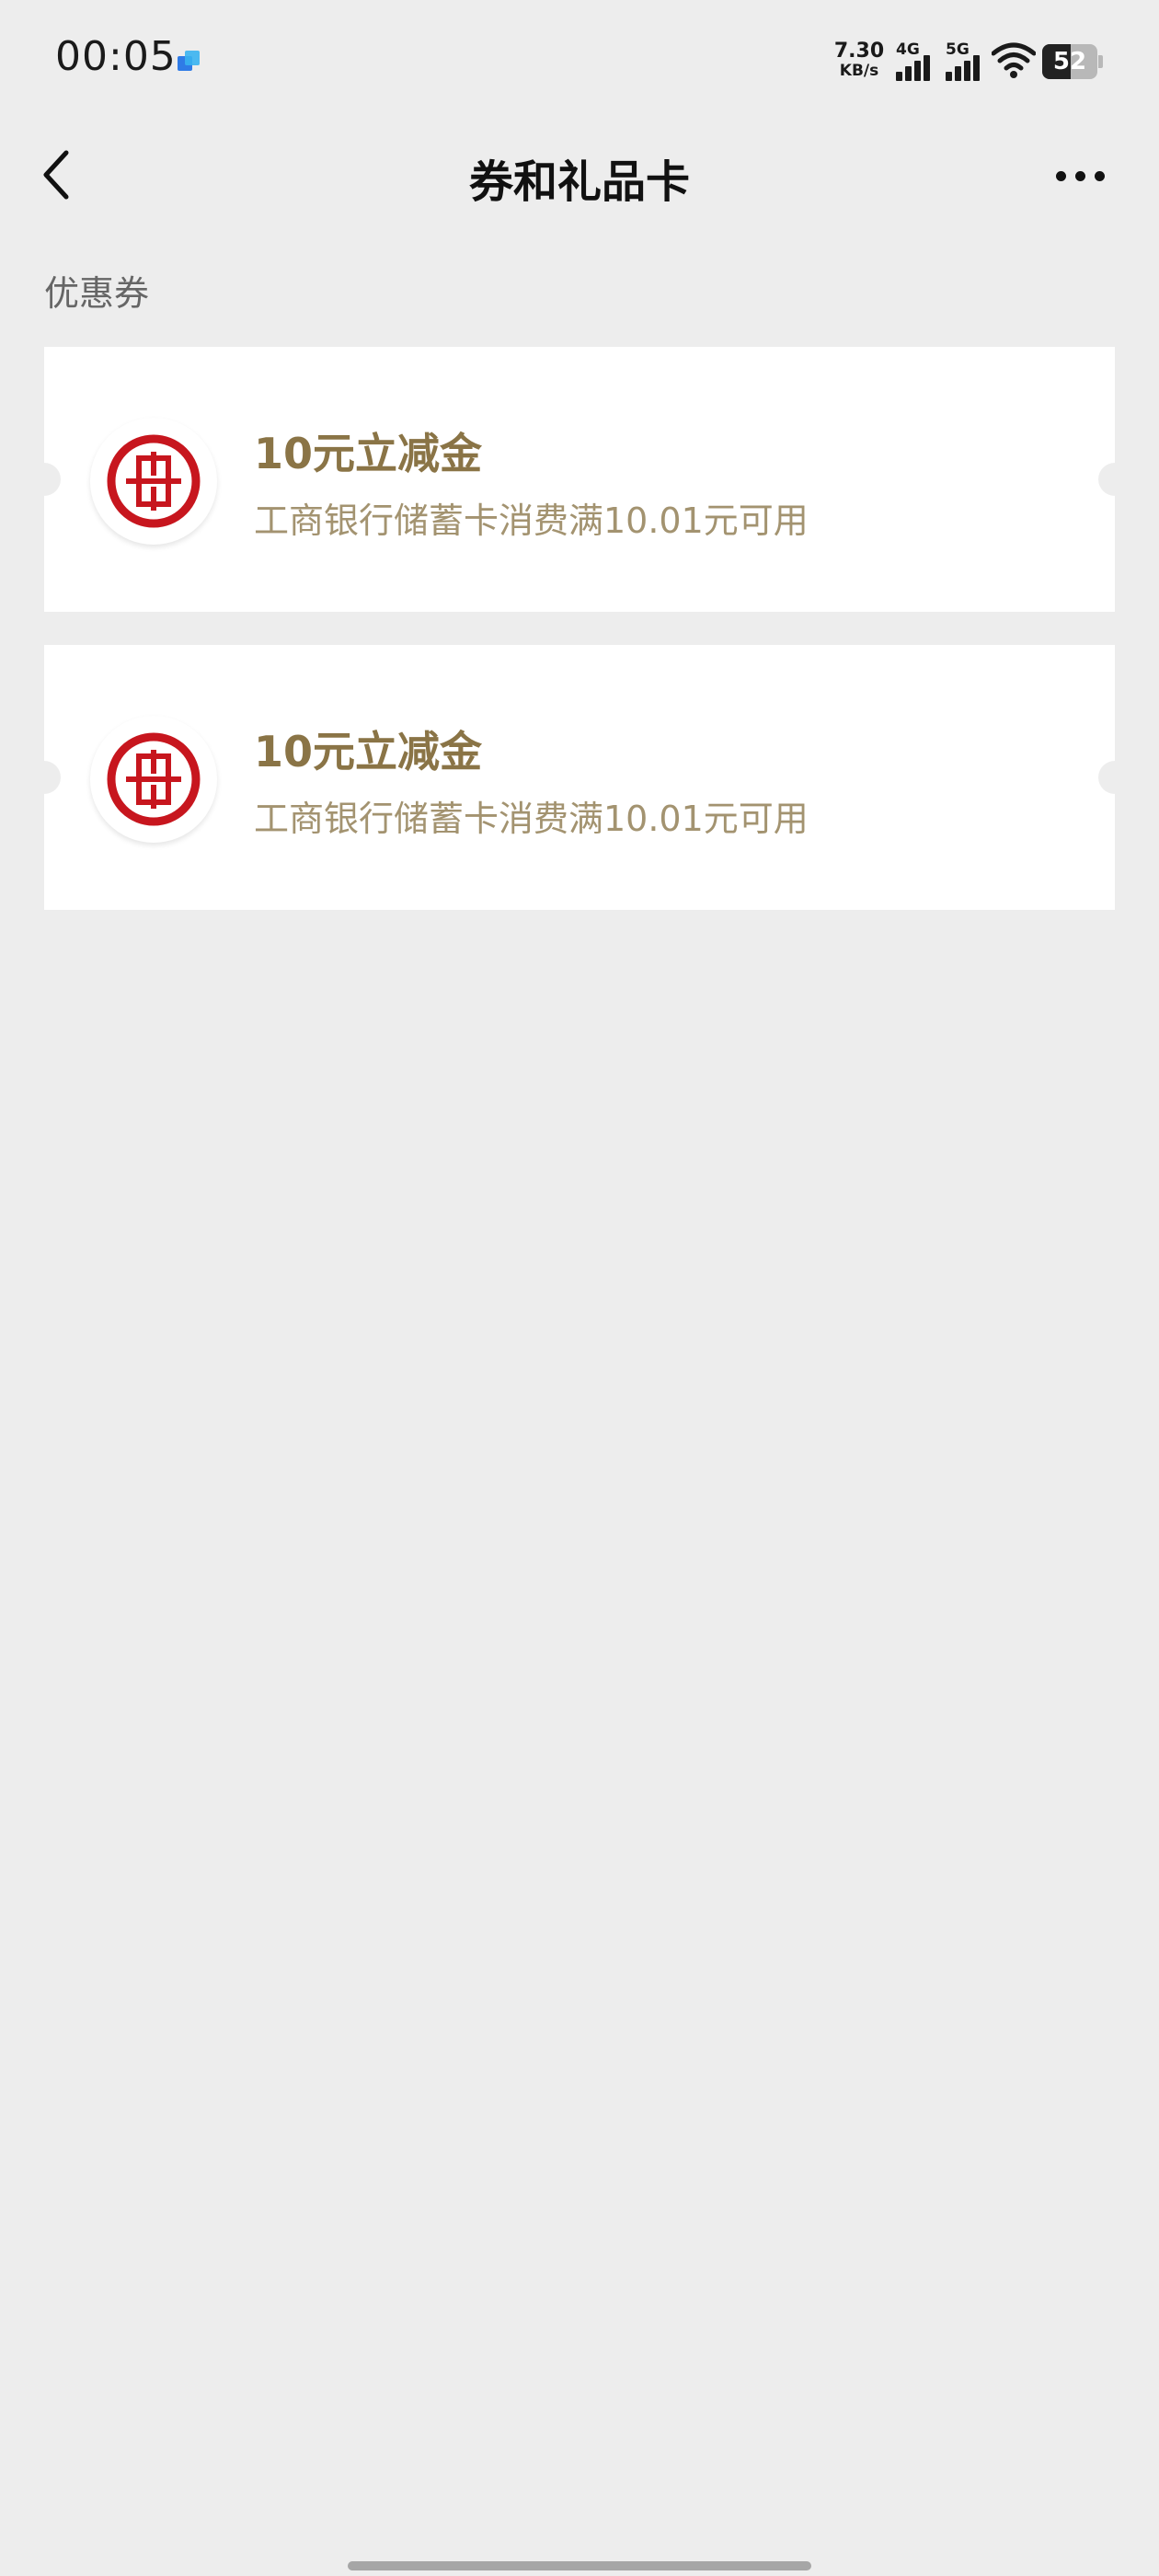  I want to click on signal-5g-label: 5G, so click(958, 49).